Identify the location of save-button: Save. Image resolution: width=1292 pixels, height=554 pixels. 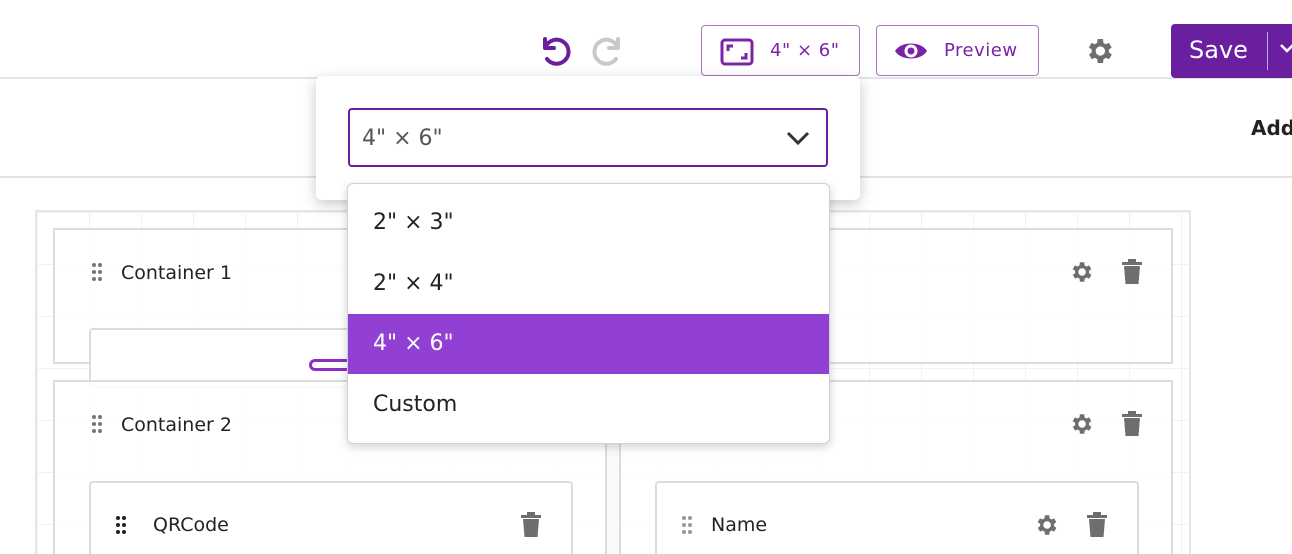
(1231, 51).